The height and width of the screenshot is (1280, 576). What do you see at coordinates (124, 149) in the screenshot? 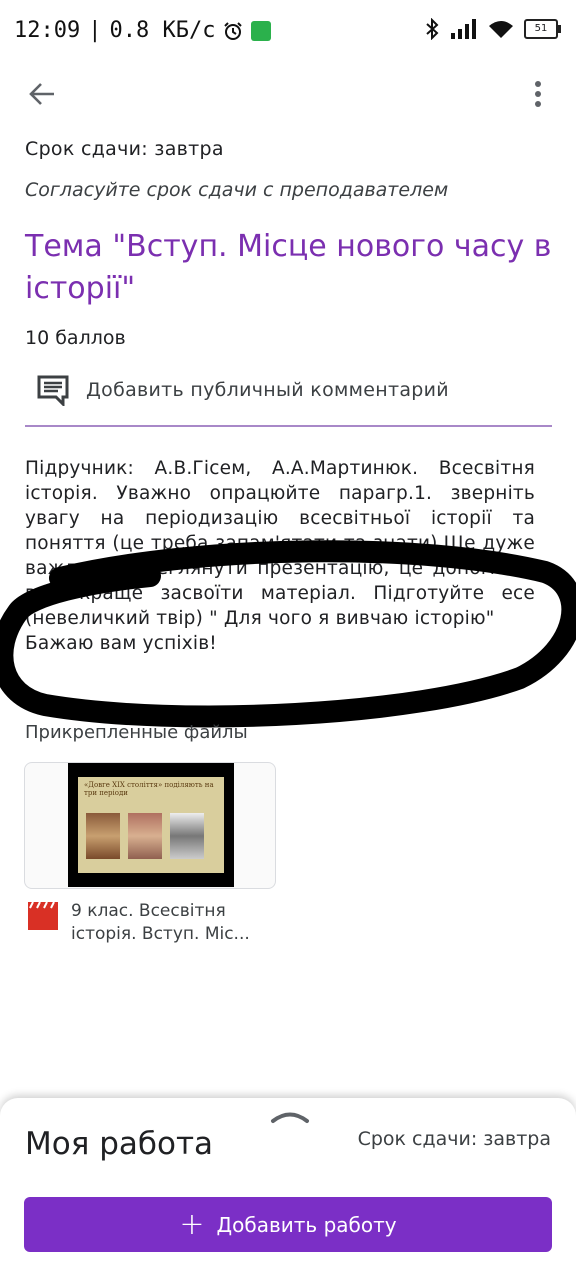
I see `due-date: Срок сдачи: завтра` at bounding box center [124, 149].